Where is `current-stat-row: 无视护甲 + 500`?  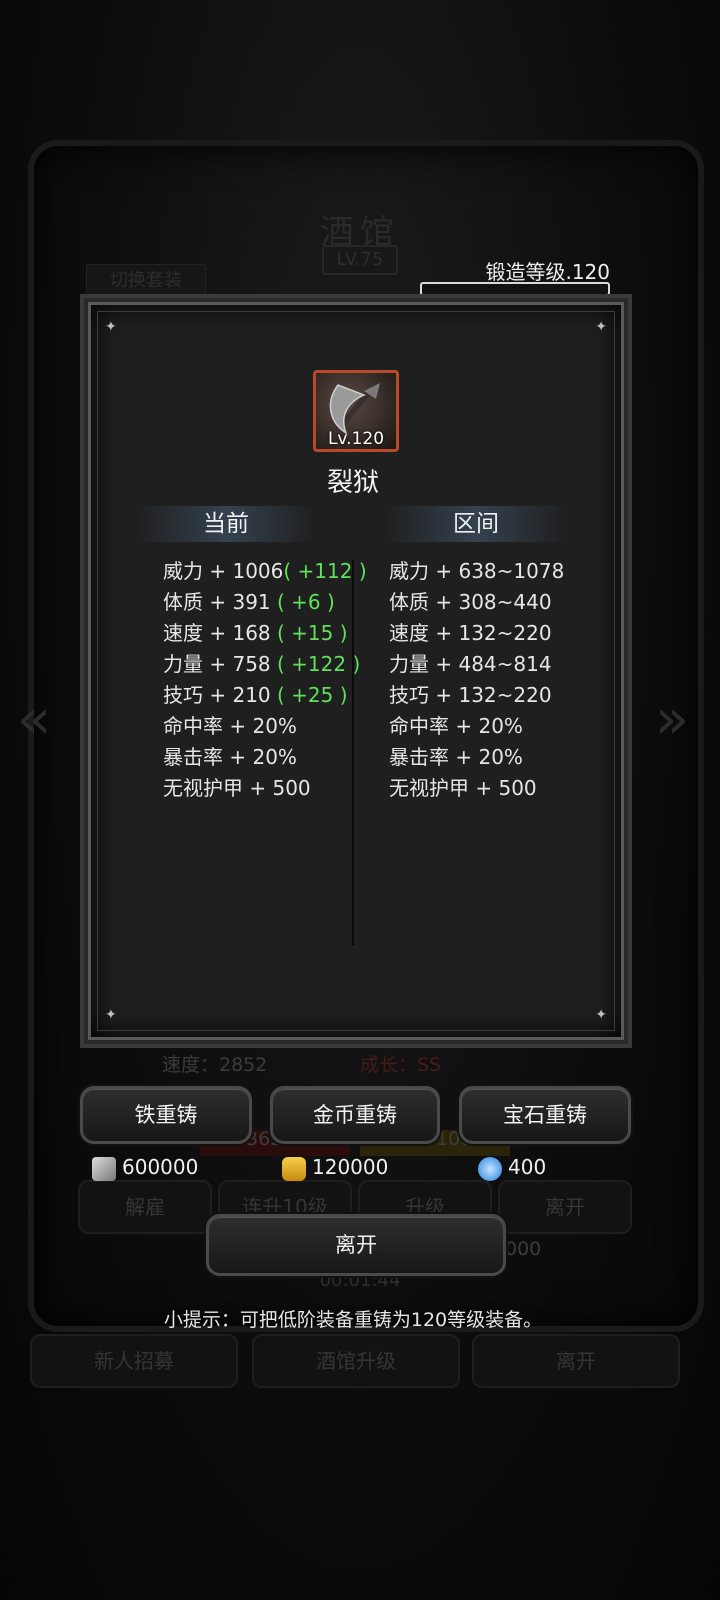 current-stat-row: 无视护甲 + 500 is located at coordinates (237, 788).